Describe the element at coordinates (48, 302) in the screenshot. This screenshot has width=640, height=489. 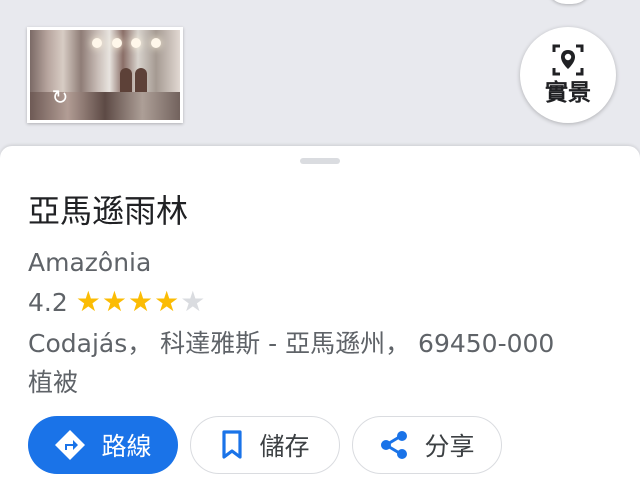
I see `rating-value: 4.2` at that location.